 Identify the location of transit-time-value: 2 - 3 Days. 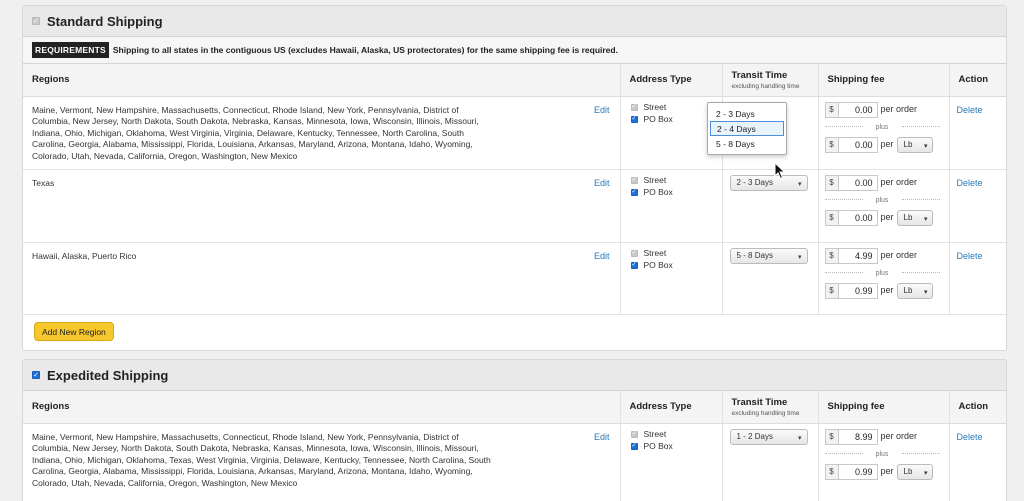
(754, 182).